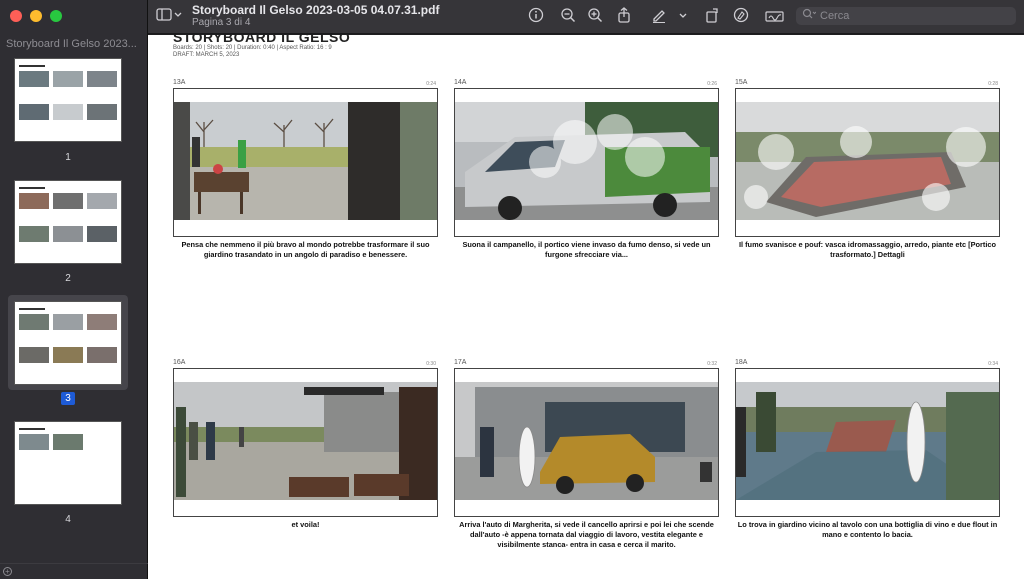 The image size is (1024, 579). I want to click on markup-circle-icon, so click(741, 17).